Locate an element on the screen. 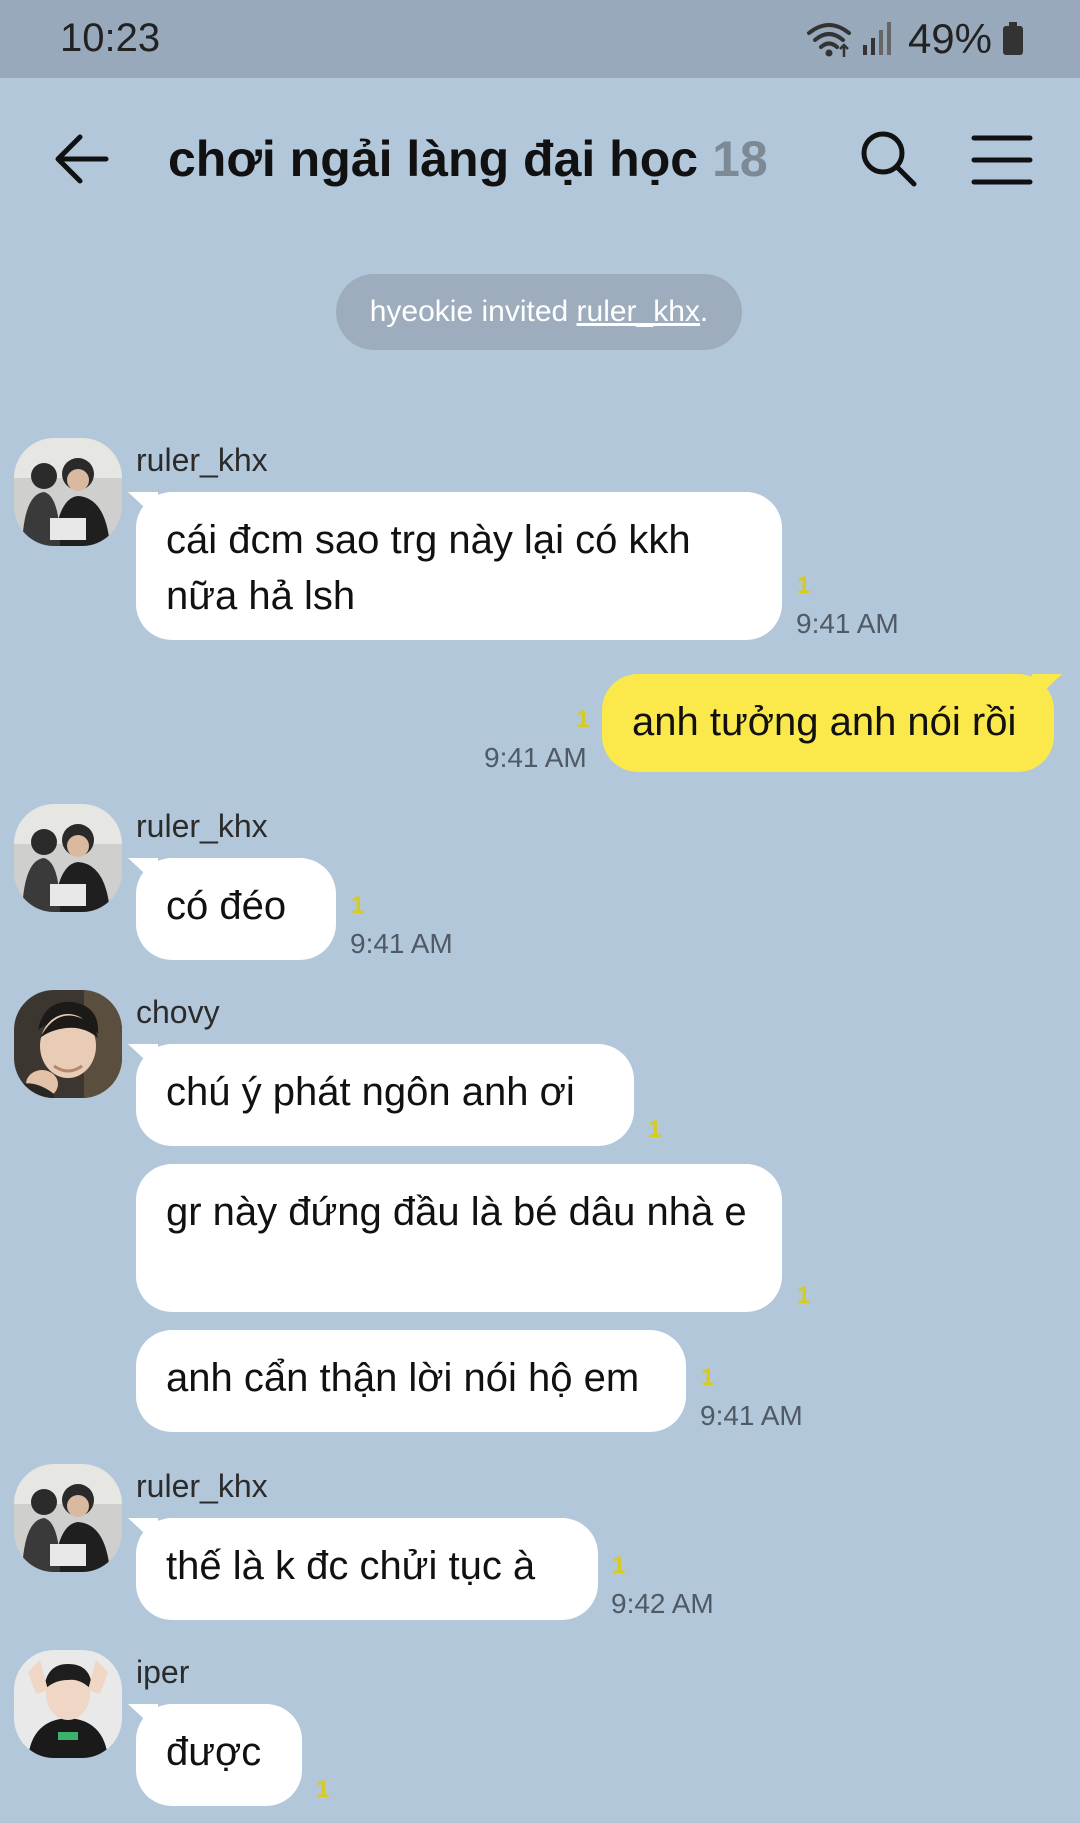  message-bubble: gr này đứng đầu là bé dâu nhà e is located at coordinates (459, 1238).